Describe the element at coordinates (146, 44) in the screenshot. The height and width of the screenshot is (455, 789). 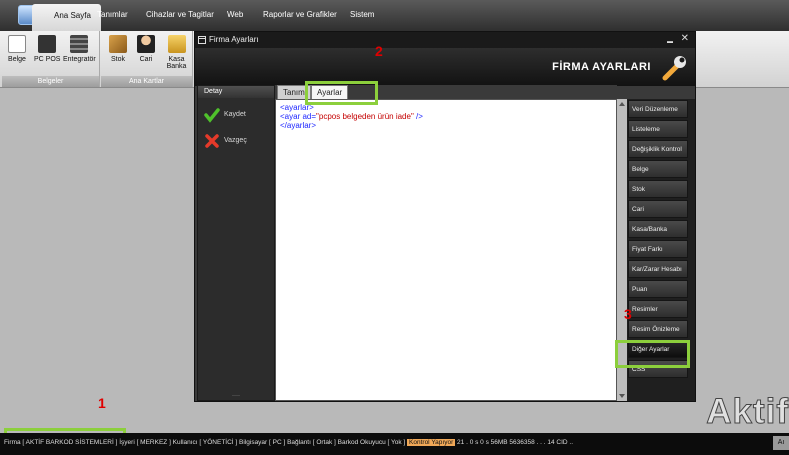
I see `person-icon` at that location.